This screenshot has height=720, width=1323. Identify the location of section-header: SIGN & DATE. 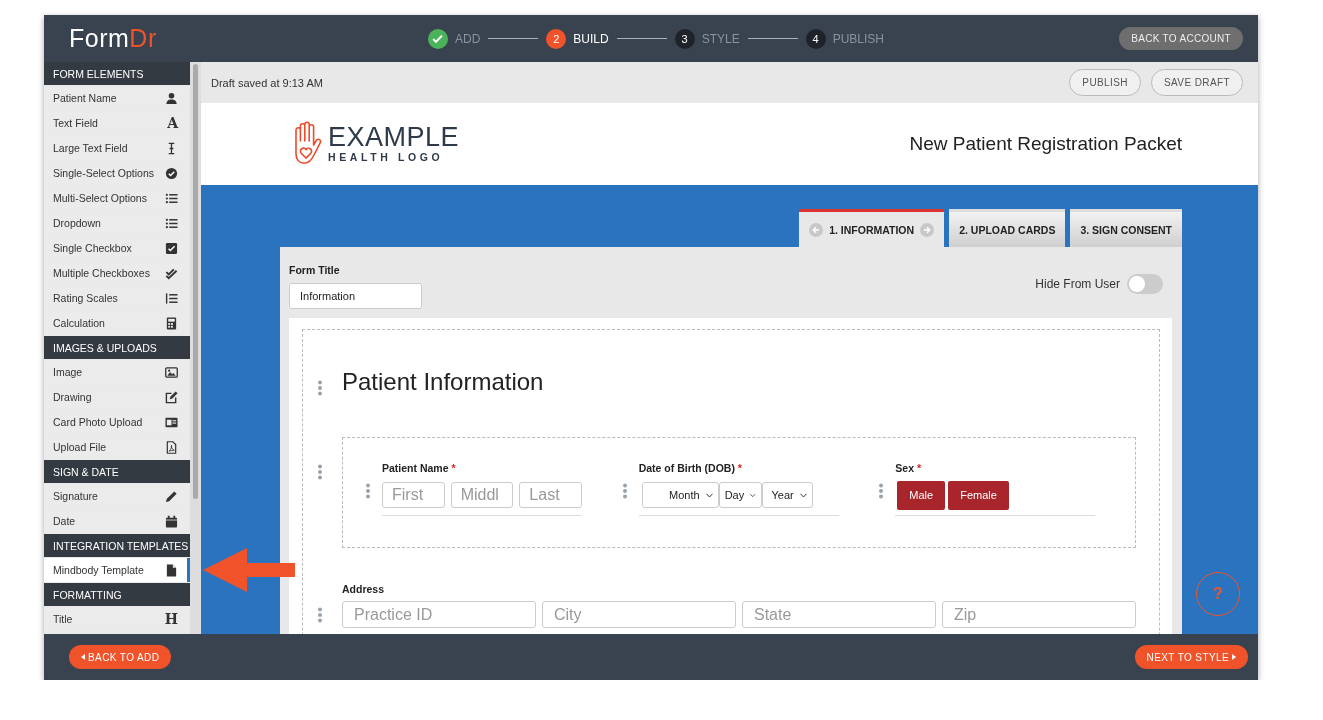
(117, 471).